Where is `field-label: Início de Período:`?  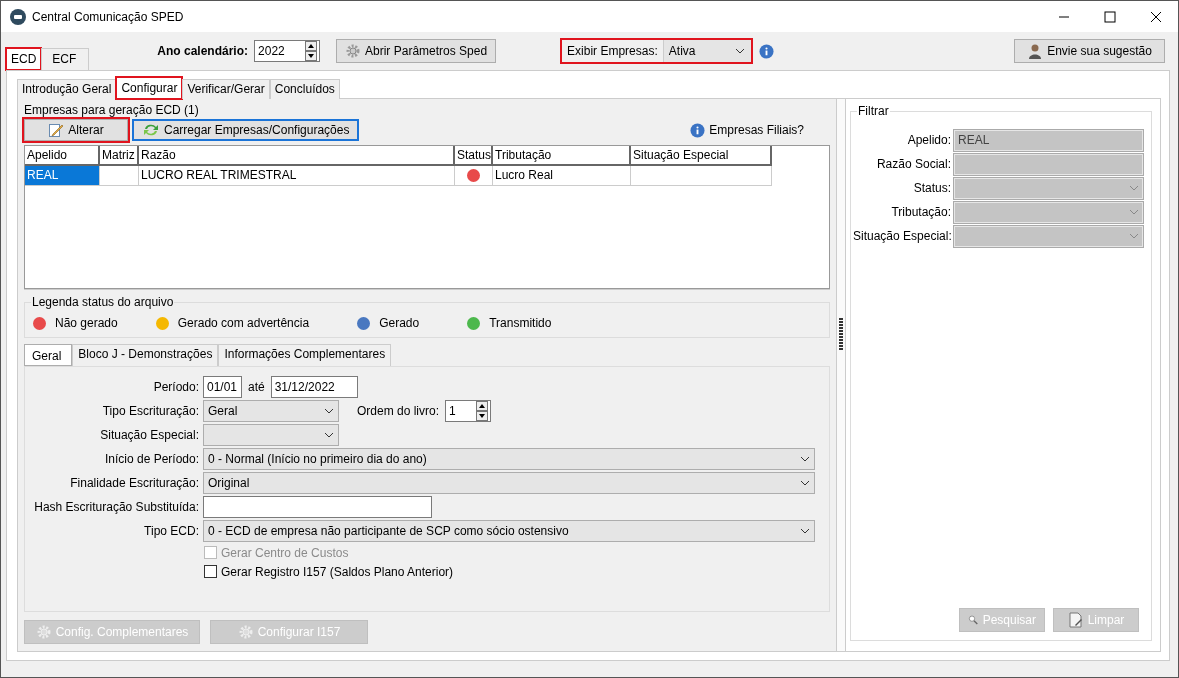
field-label: Início de Período: is located at coordinates (151, 459).